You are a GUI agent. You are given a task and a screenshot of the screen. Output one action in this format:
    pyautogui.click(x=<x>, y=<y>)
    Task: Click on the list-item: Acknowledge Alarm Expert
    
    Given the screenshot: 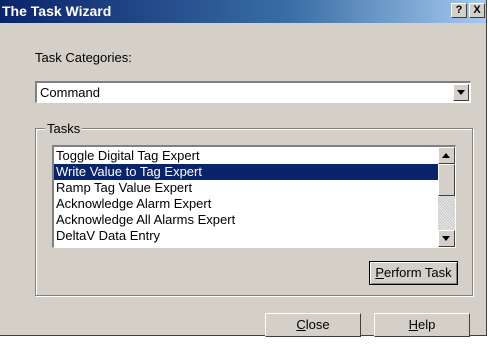 What is the action you would take?
    pyautogui.click(x=246, y=204)
    